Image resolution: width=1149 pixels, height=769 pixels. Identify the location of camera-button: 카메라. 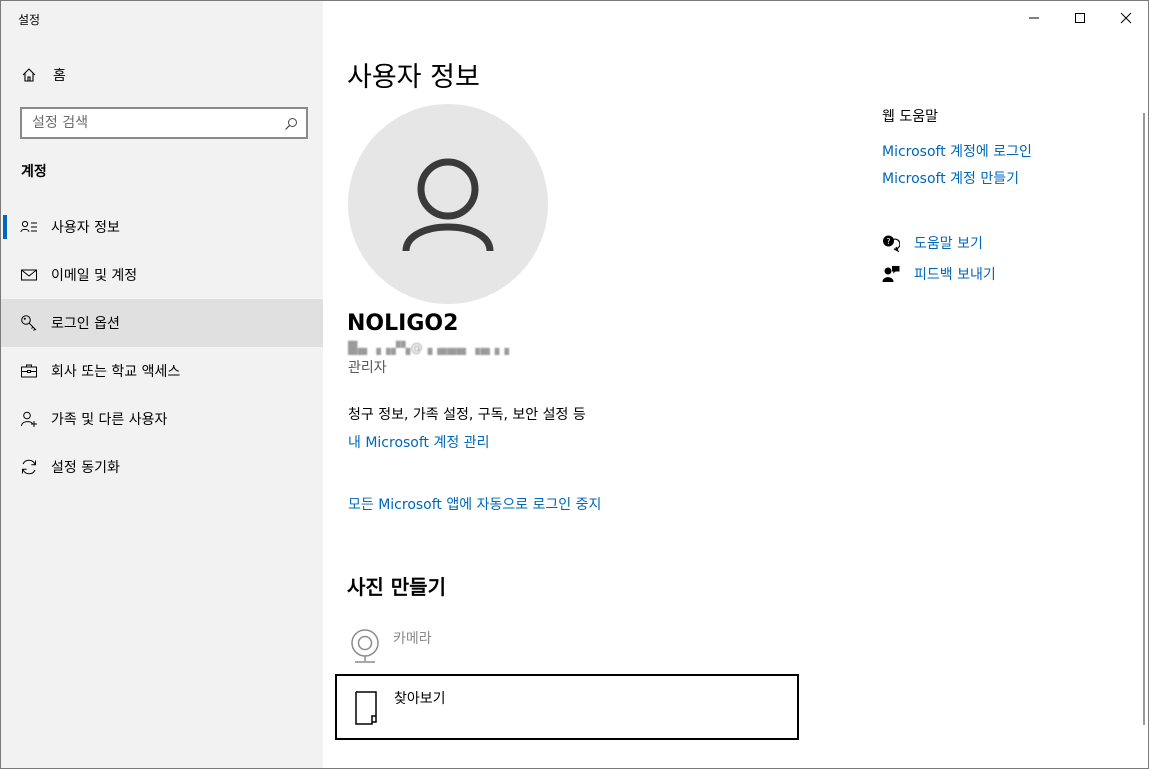
(569, 647).